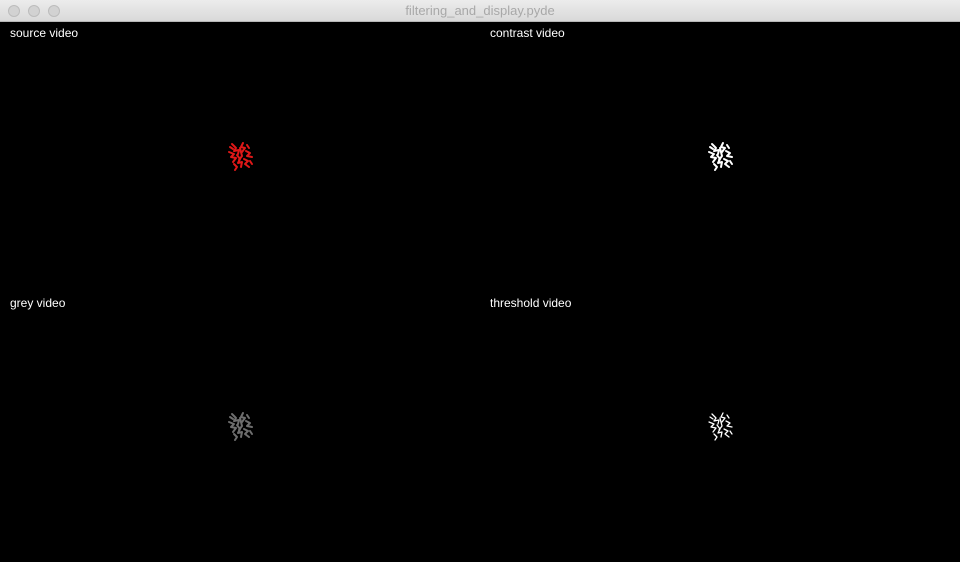  I want to click on panel-label: source video, so click(44, 33).